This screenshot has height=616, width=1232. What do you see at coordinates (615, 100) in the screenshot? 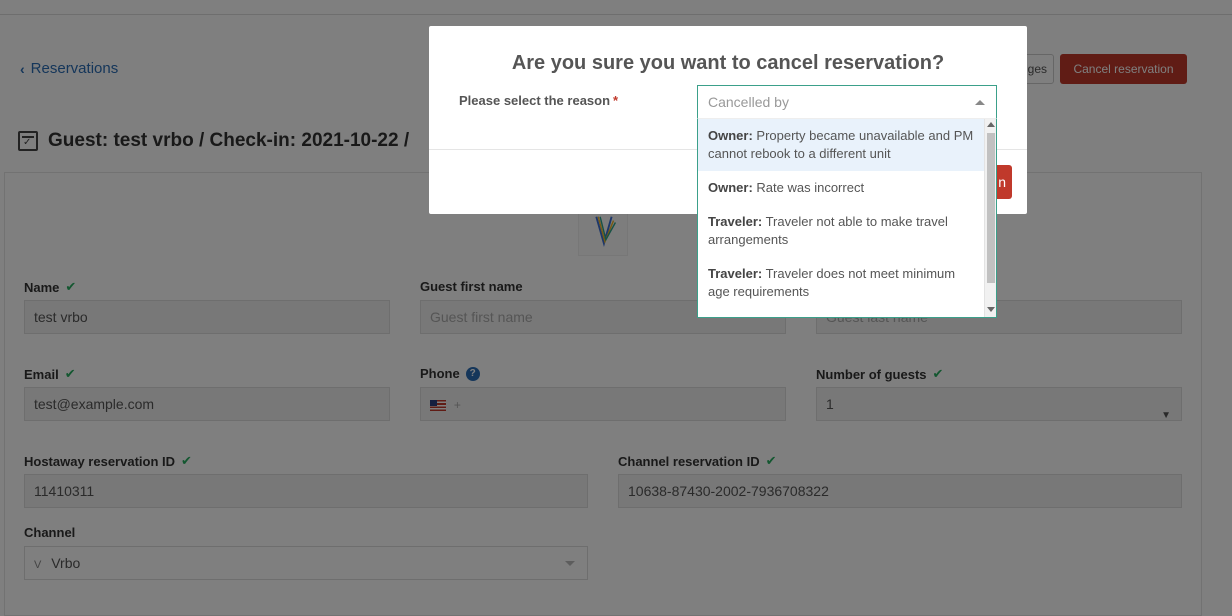
I see `required-mark: *` at bounding box center [615, 100].